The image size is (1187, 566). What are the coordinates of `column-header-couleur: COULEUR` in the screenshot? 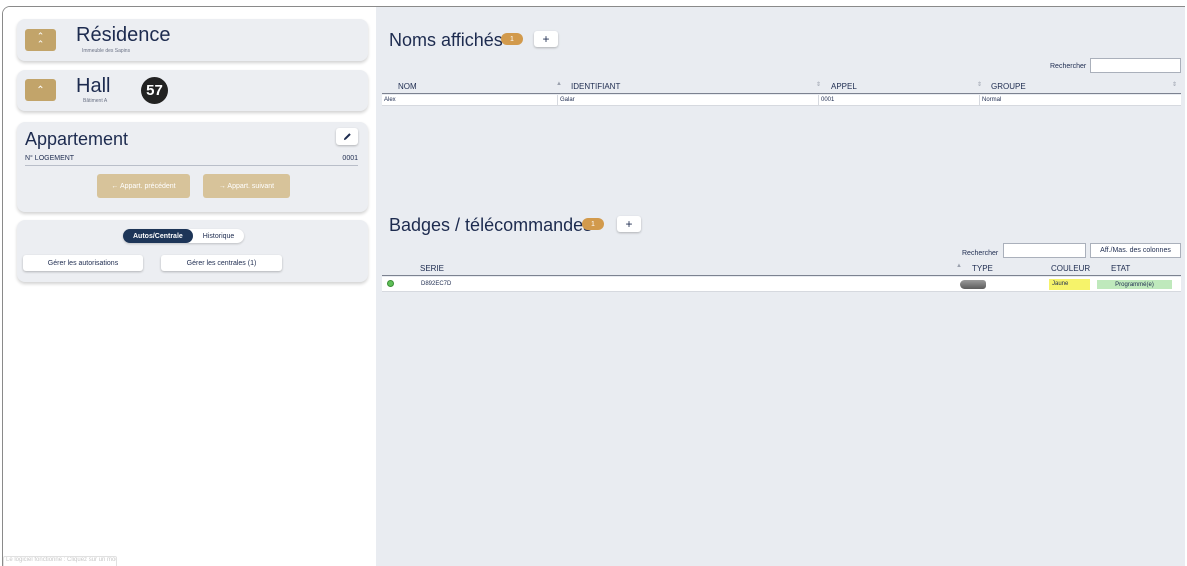 It's located at (1070, 268).